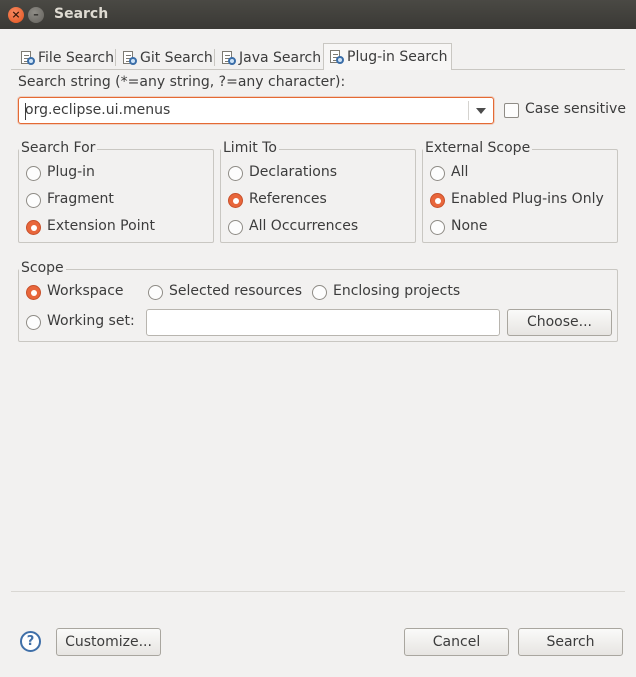 Image resolution: width=636 pixels, height=677 pixels. What do you see at coordinates (437, 200) in the screenshot?
I see `radio-enabled-plugins-only` at bounding box center [437, 200].